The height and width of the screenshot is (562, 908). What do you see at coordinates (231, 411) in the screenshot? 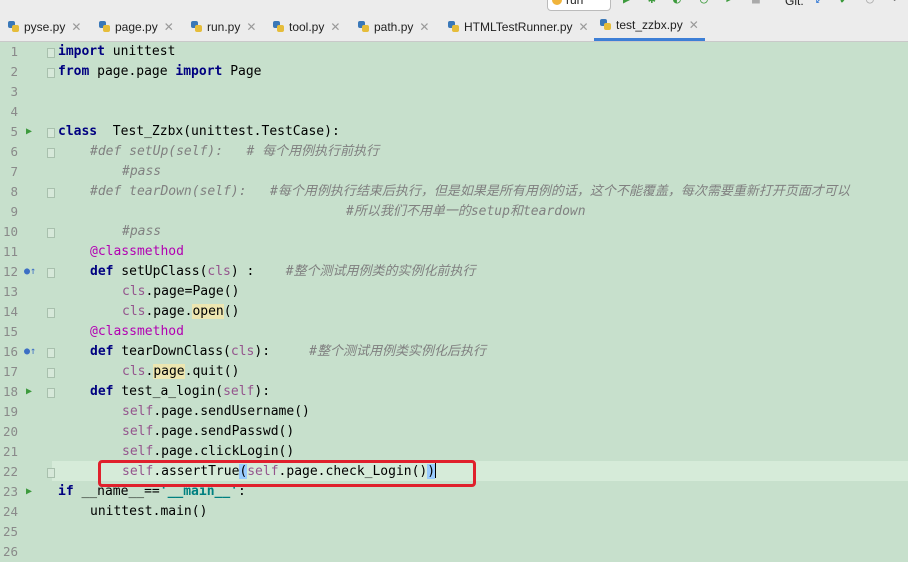
I see `code-text: .page.sendUsername()` at bounding box center [231, 411].